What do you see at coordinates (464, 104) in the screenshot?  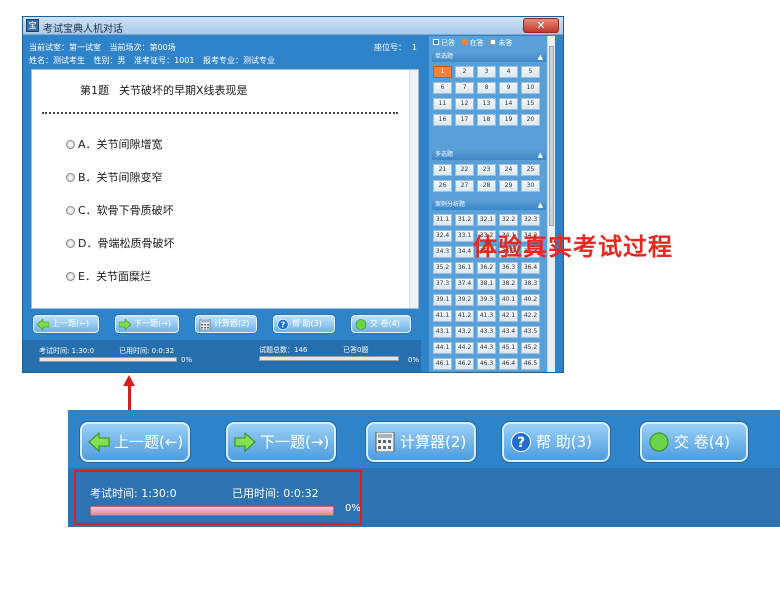 I see `question-cell: 12` at bounding box center [464, 104].